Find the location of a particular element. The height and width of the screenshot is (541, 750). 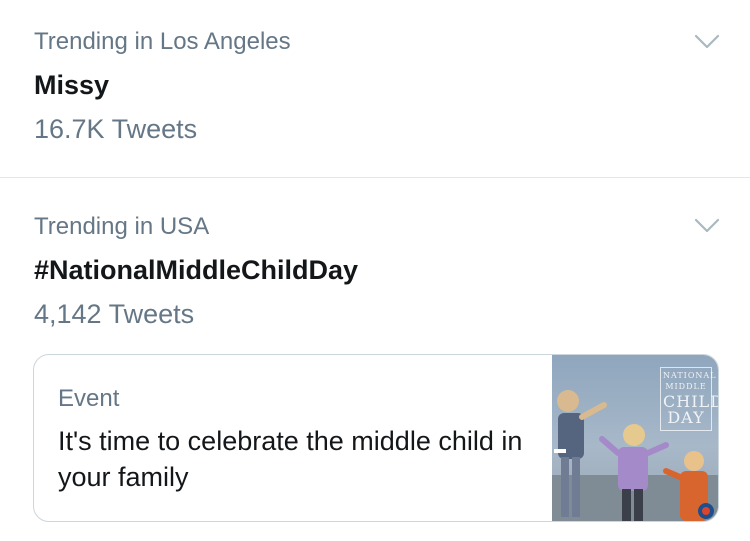

event-label: Event is located at coordinates (89, 398).